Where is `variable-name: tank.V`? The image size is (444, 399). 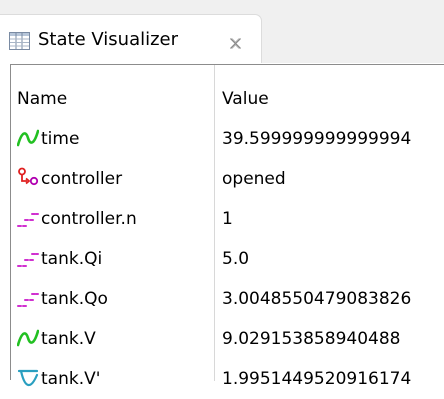
variable-name: tank.V is located at coordinates (68, 339).